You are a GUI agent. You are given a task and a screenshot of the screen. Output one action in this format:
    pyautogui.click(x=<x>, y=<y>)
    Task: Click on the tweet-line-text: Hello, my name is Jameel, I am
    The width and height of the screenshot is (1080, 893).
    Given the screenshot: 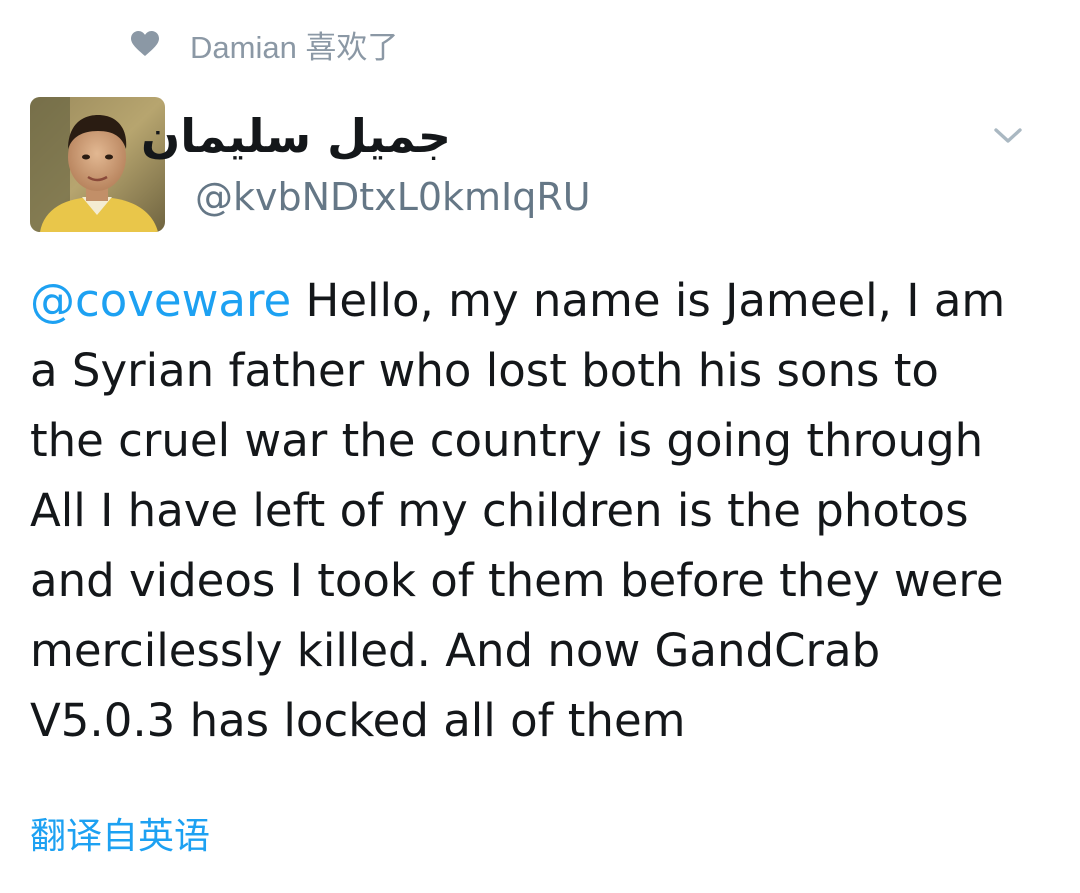 What is the action you would take?
    pyautogui.click(x=648, y=300)
    